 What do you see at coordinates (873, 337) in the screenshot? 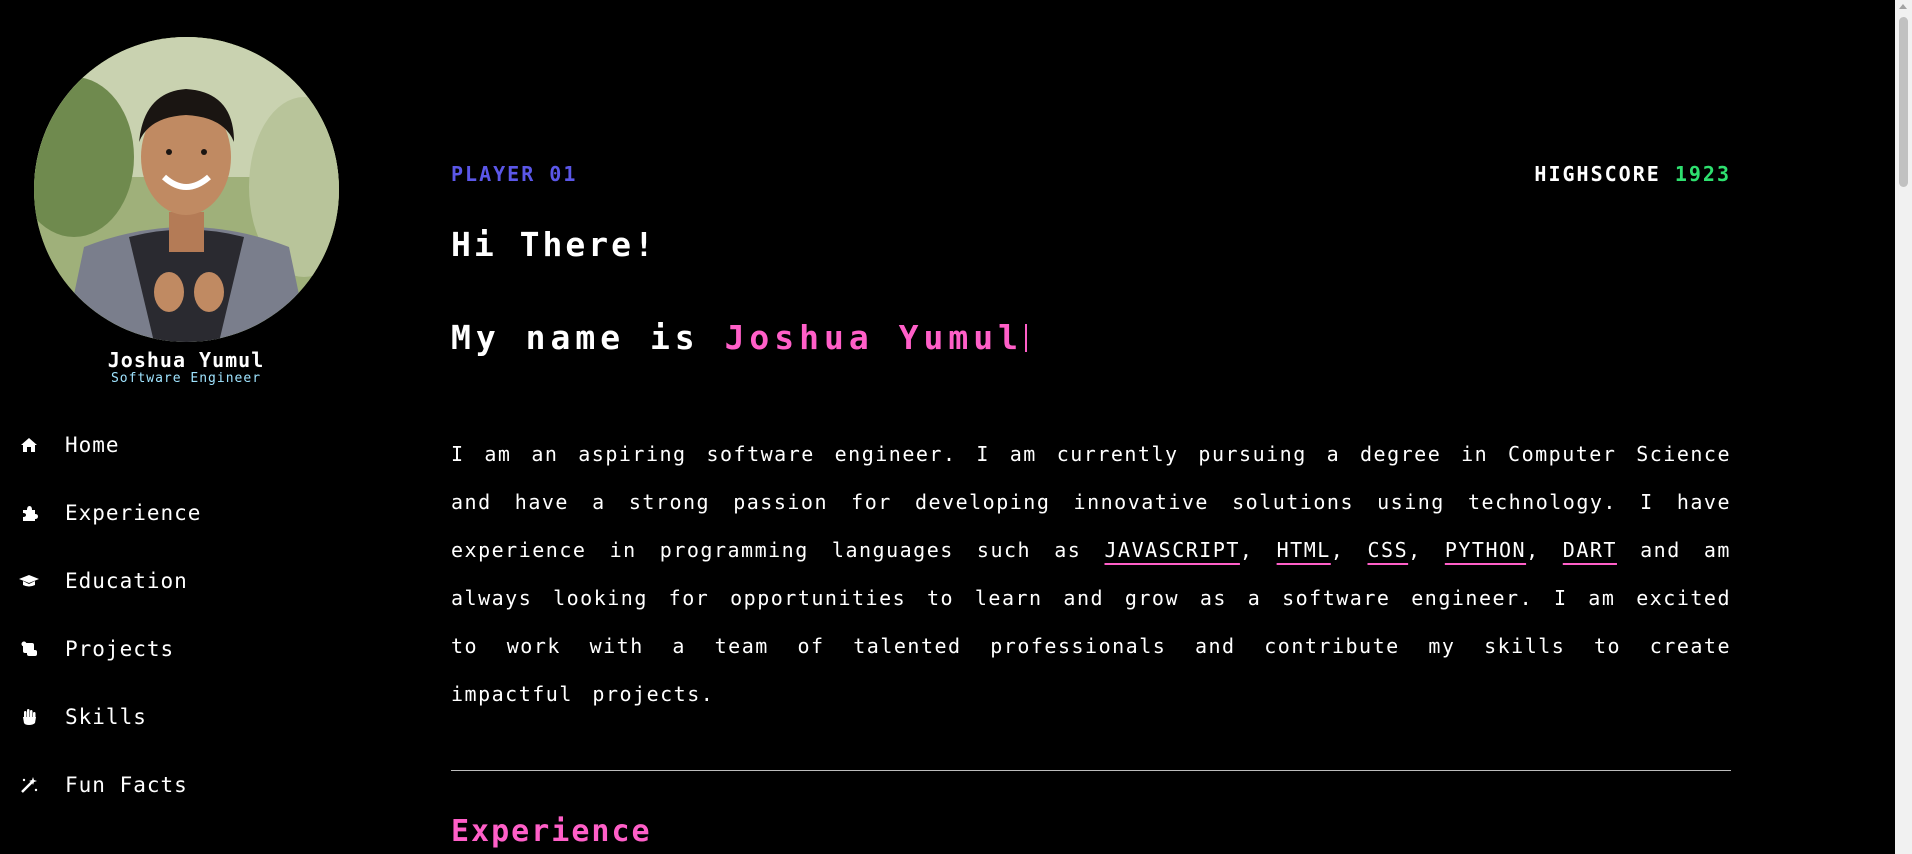
I see `intro-name: Joshua Yumul` at bounding box center [873, 337].